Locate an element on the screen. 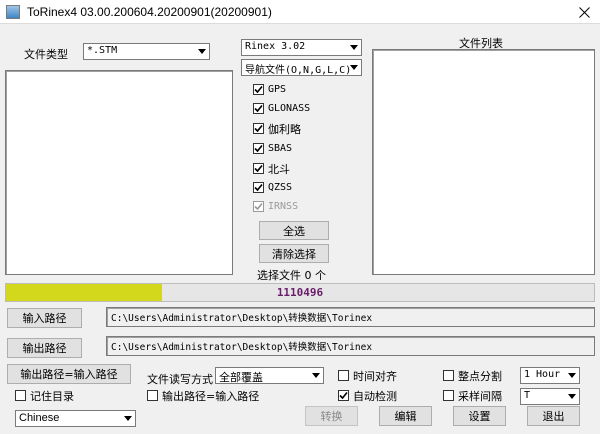 The width and height of the screenshot is (600, 434). out-eq-in-button: 输出路径=输入路径 is located at coordinates (69, 374).